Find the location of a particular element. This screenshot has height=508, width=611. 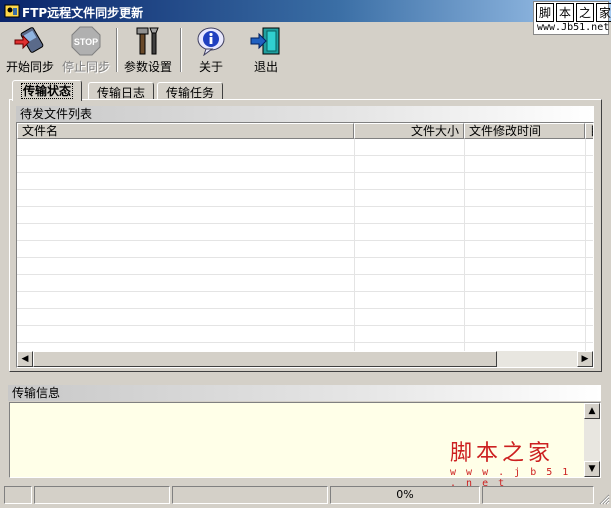

start-sync-label: 开始同步 is located at coordinates (29, 67).